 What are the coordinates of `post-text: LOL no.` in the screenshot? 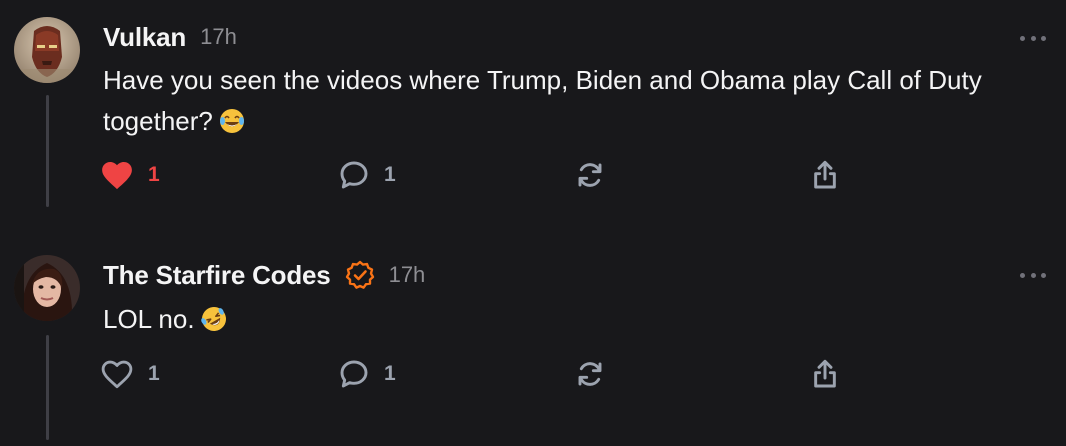 It's located at (573, 321).